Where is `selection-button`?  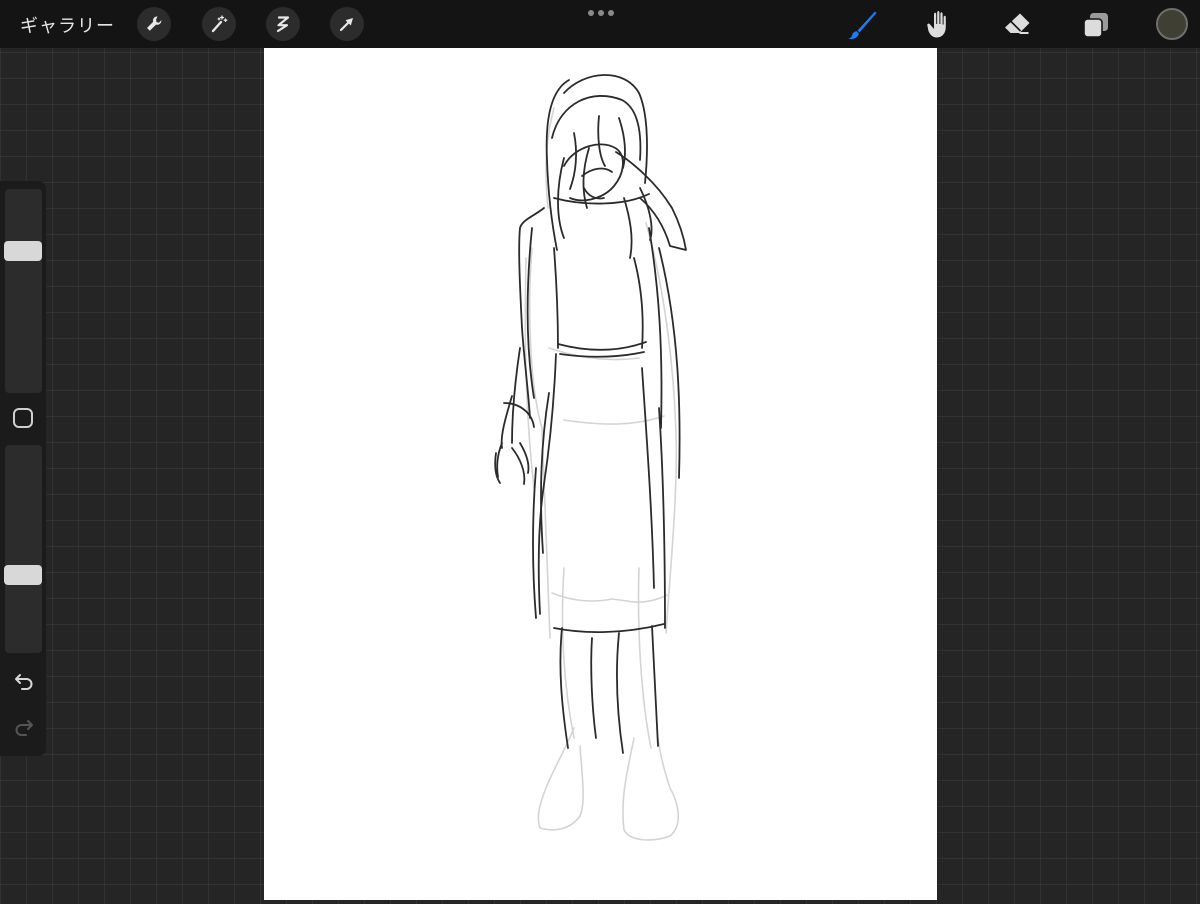
selection-button is located at coordinates (283, 24).